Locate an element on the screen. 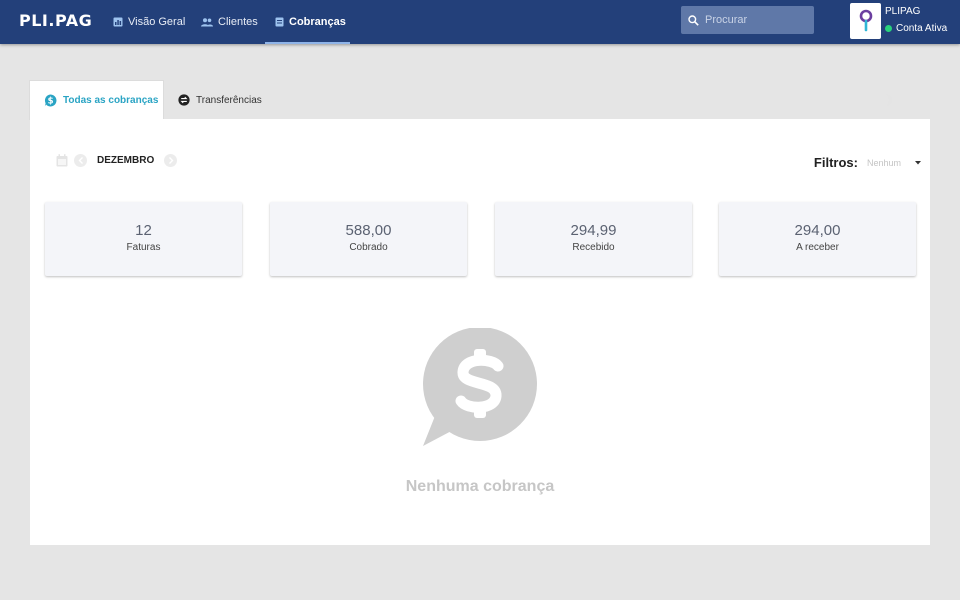 Image resolution: width=960 pixels, height=600 pixels. previous-month-button is located at coordinates (80, 160).